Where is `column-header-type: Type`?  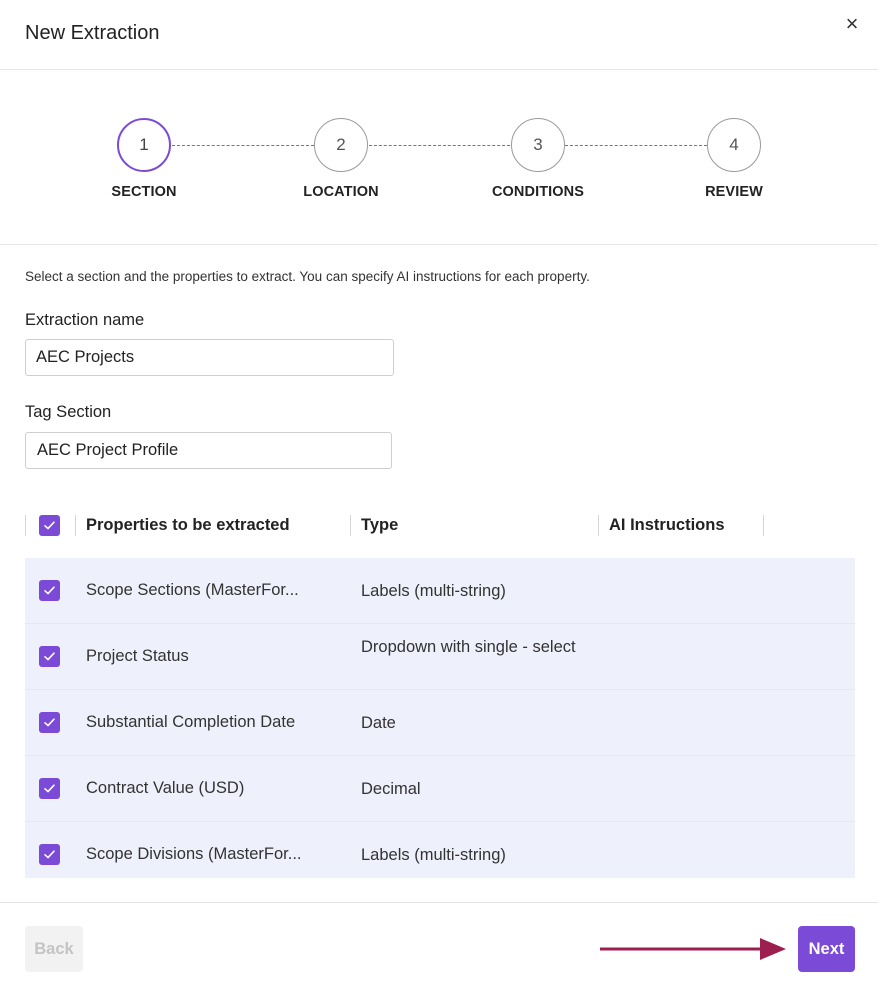 column-header-type: Type is located at coordinates (379, 525).